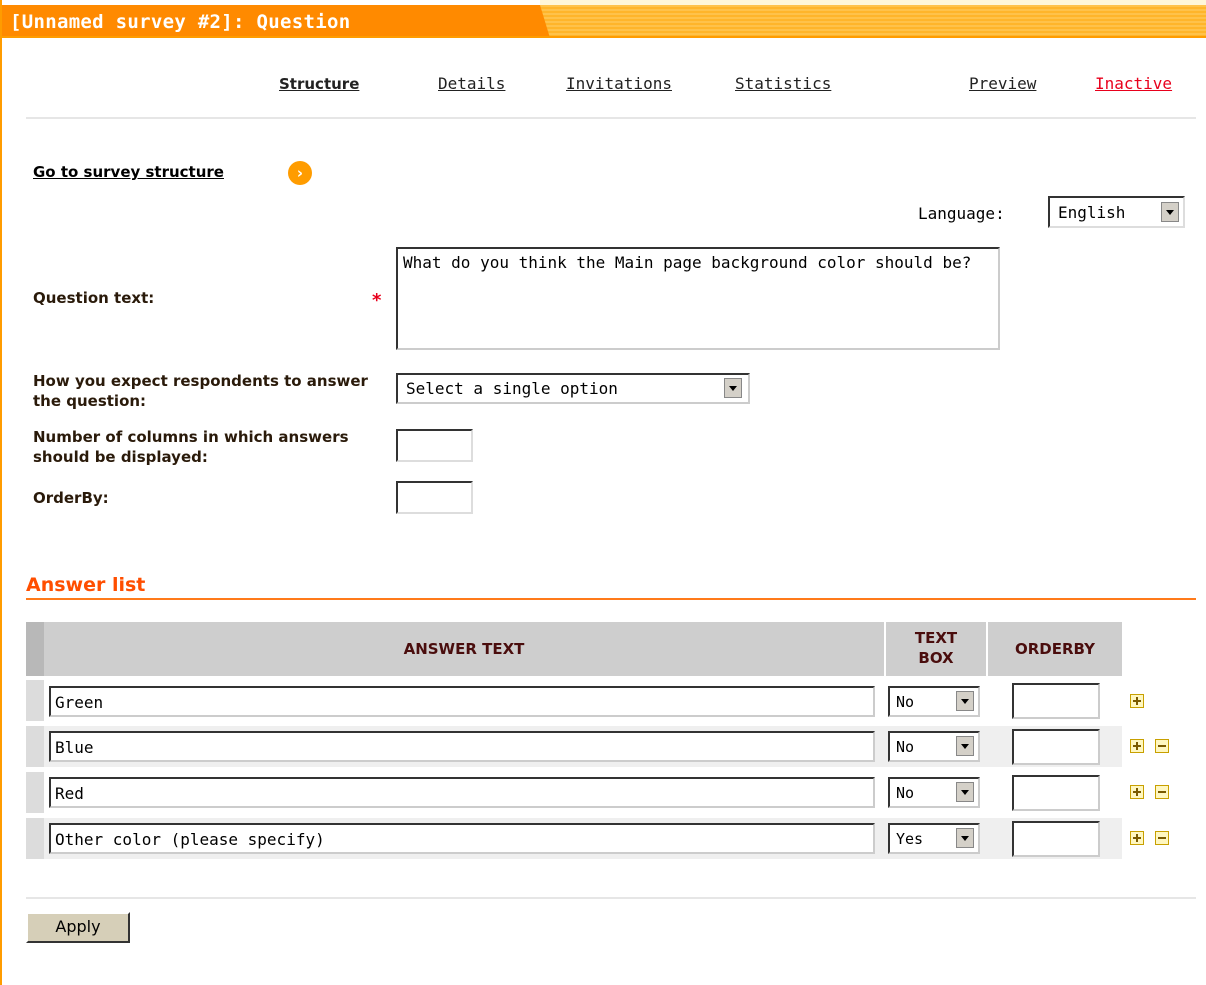 This screenshot has width=1206, height=985. Describe the element at coordinates (71, 498) in the screenshot. I see `orderby-label: OrderBy:` at that location.